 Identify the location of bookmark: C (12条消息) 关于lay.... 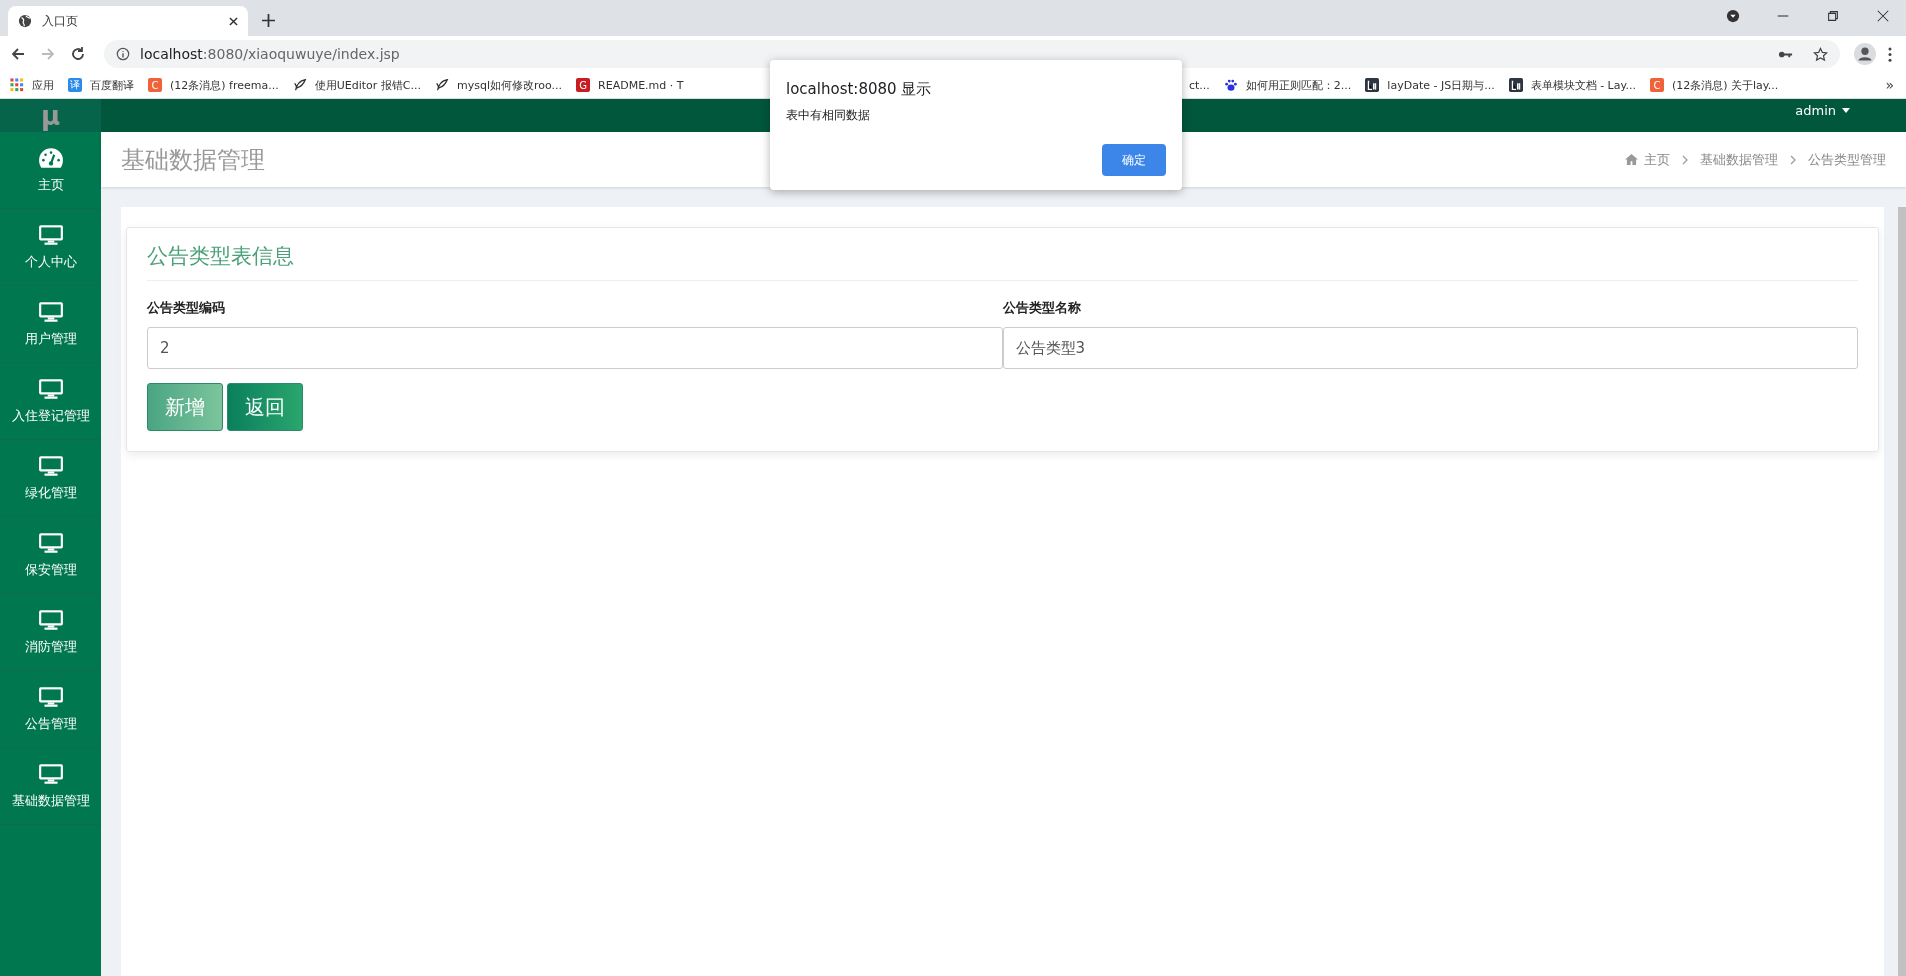
(1714, 85).